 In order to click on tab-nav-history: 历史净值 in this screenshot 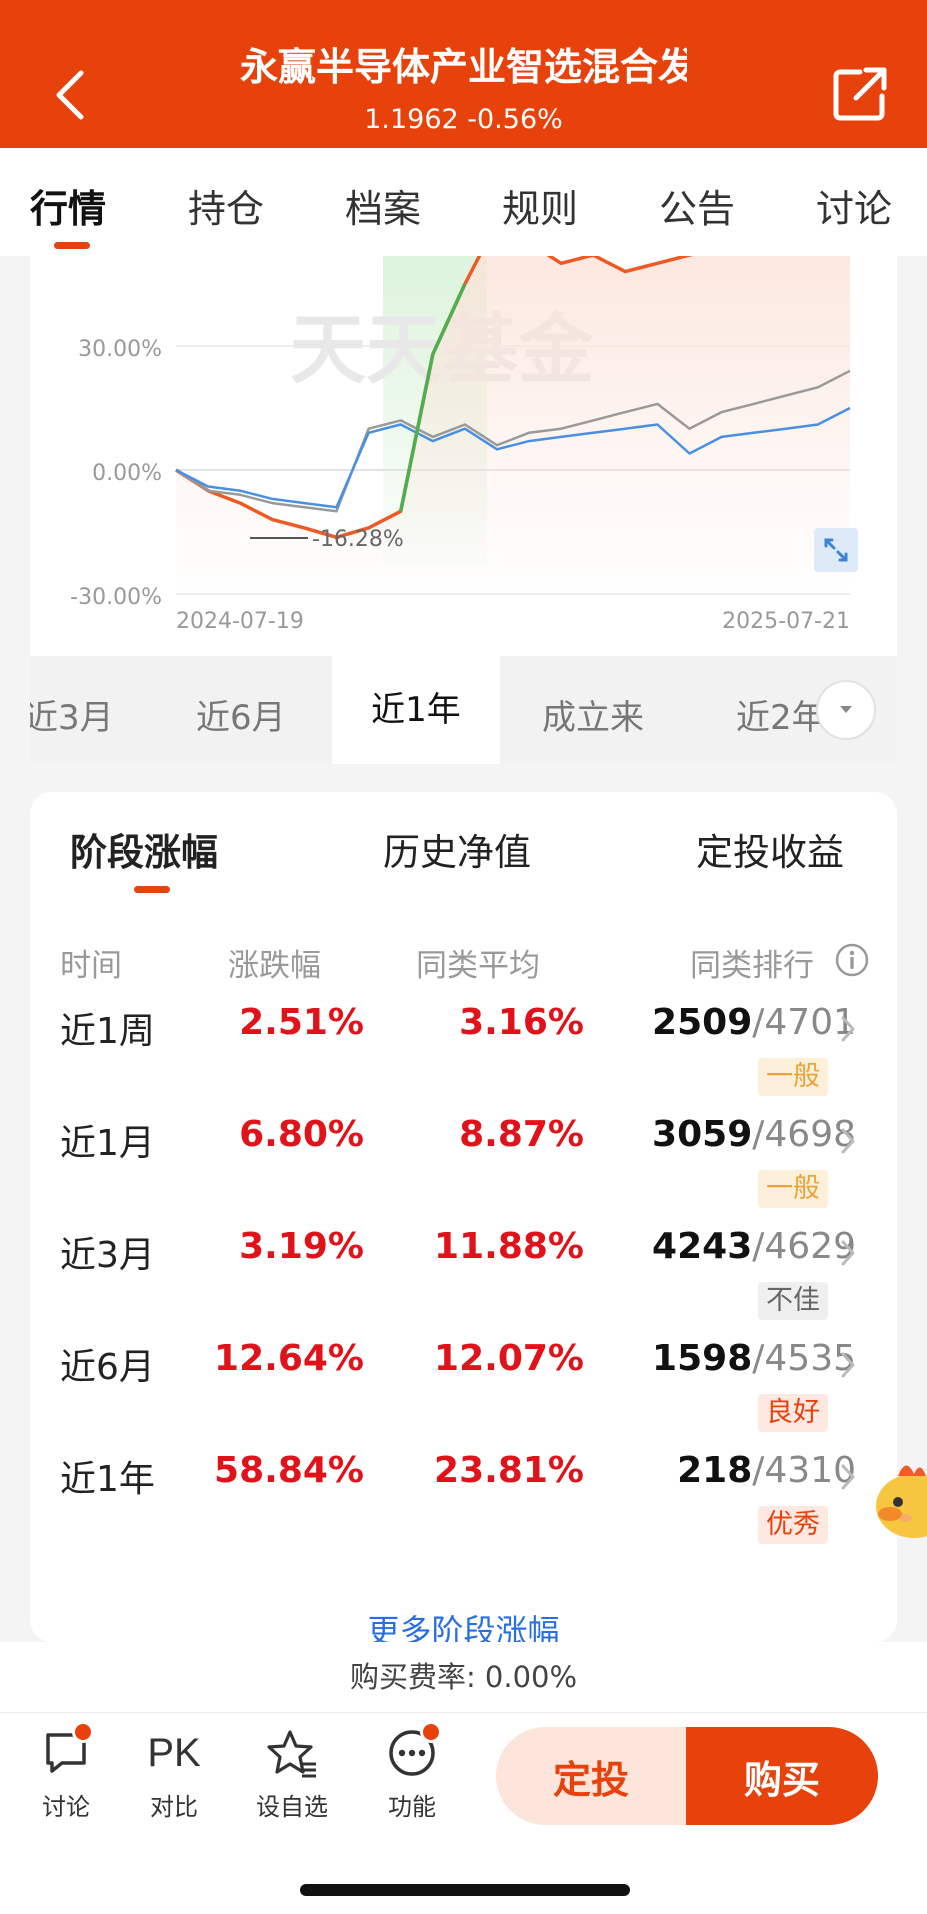, I will do `click(457, 849)`.